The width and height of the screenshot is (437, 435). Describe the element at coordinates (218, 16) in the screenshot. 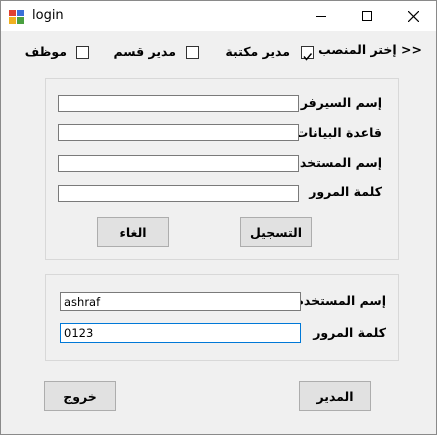

I see `title-bar: login` at that location.